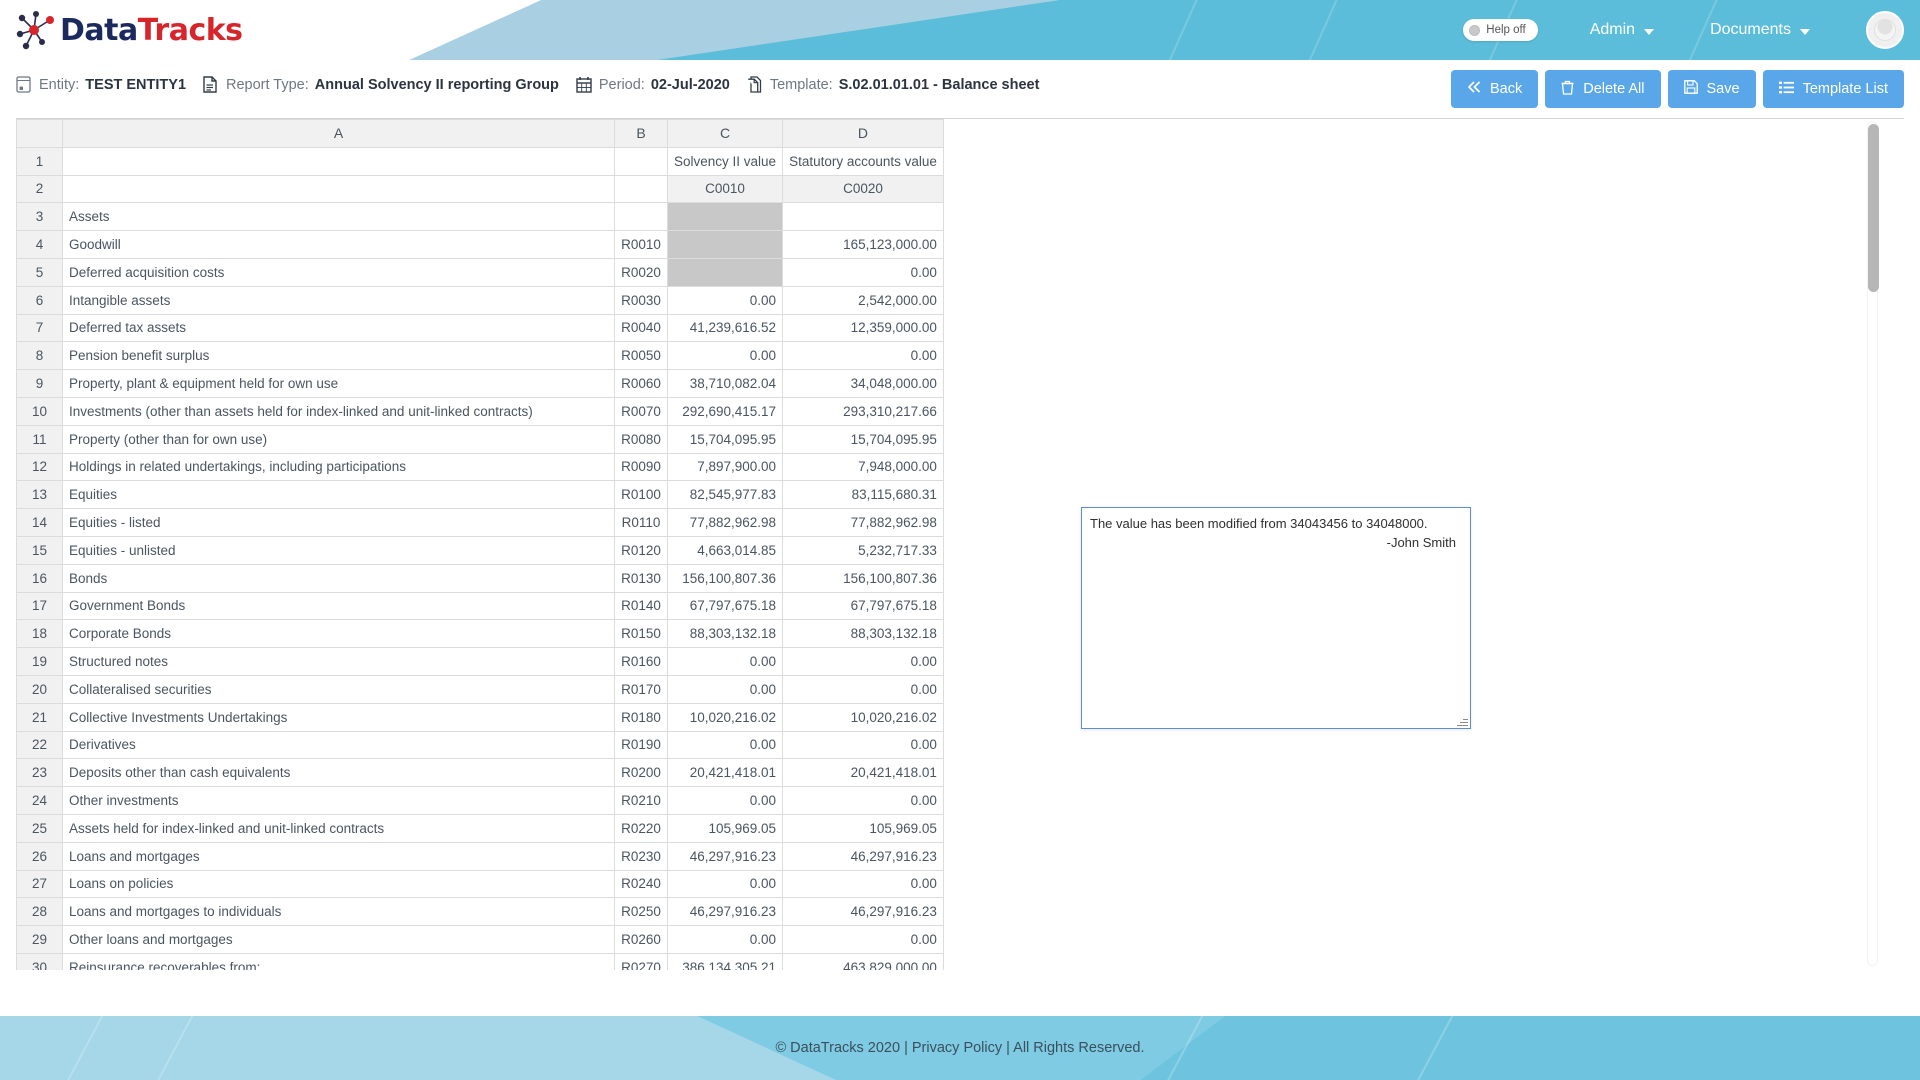  I want to click on cell-d27: 0.00, so click(863, 884).